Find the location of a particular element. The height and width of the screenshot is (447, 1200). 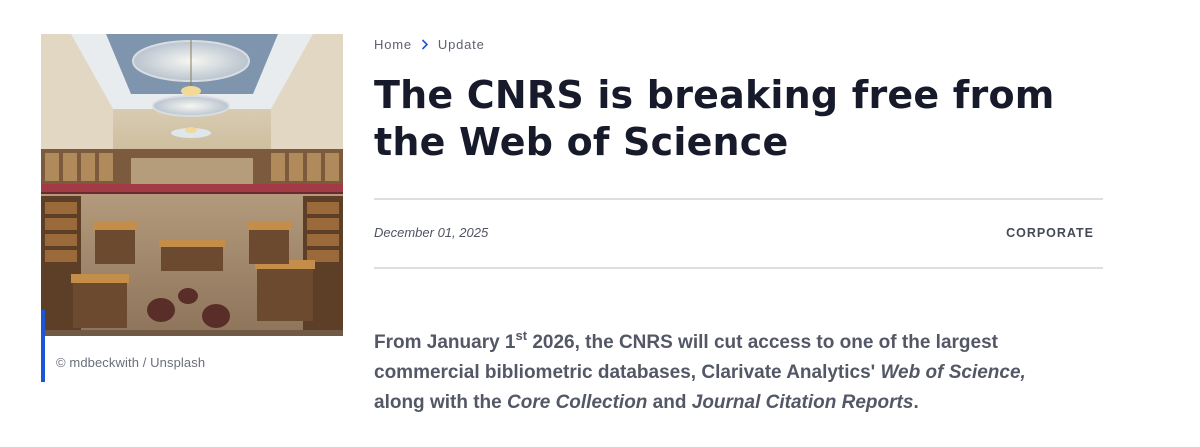

lead-emphasis-core-collection: Core Collection is located at coordinates (577, 402).